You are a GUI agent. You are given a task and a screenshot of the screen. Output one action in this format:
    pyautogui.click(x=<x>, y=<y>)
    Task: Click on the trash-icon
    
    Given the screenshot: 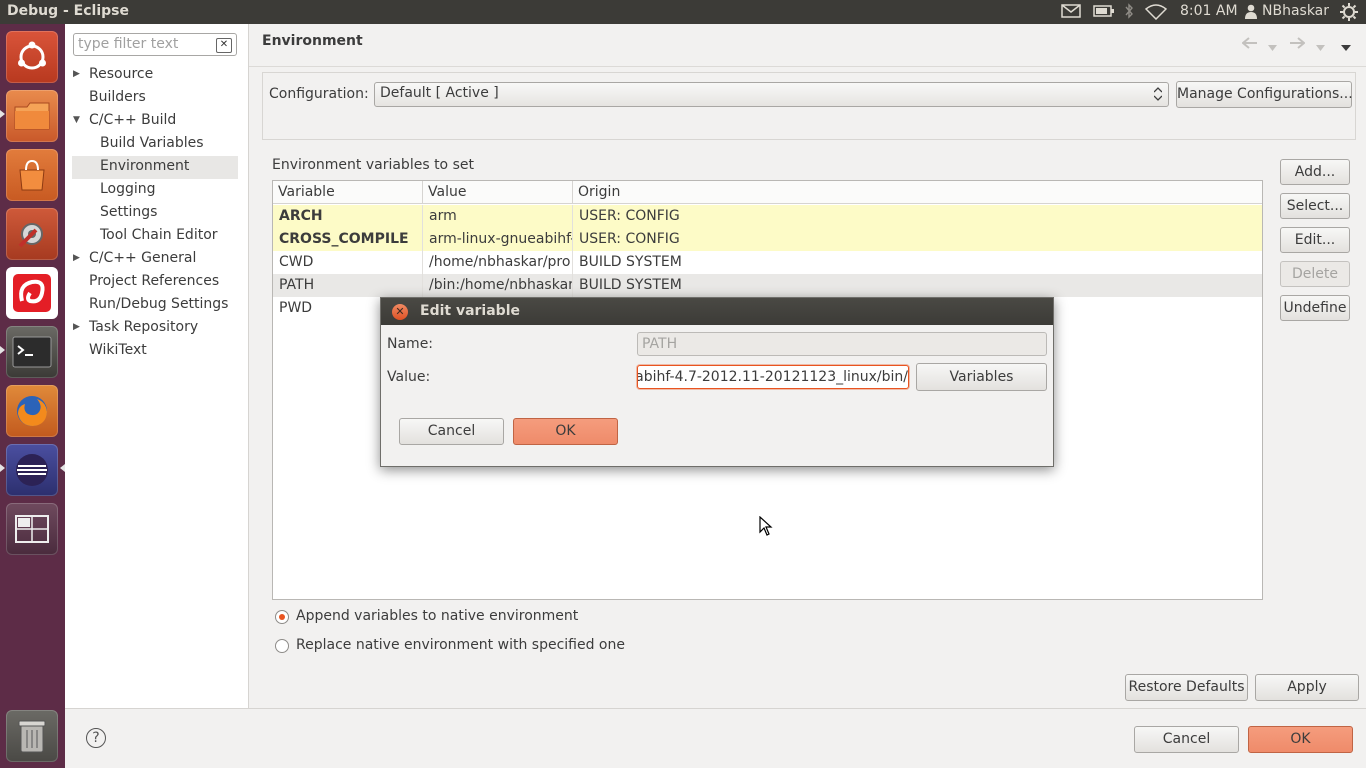 What is the action you would take?
    pyautogui.click(x=32, y=736)
    